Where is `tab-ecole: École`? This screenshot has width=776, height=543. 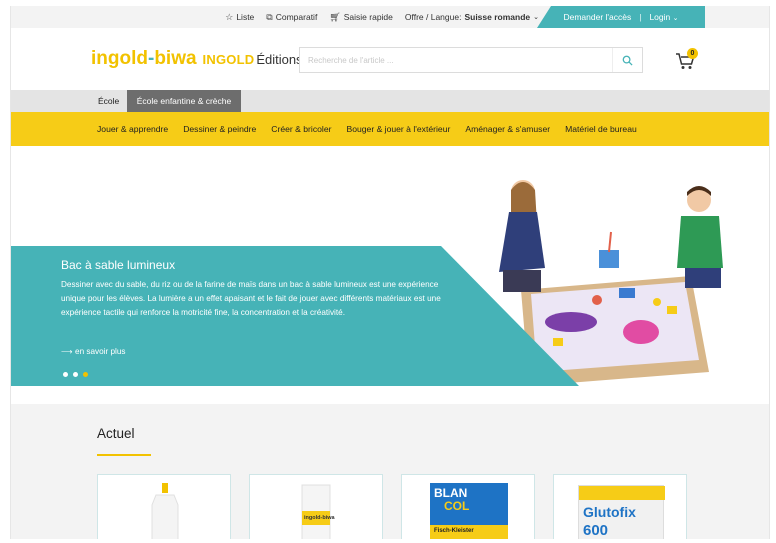
tab-ecole: École is located at coordinates (108, 101).